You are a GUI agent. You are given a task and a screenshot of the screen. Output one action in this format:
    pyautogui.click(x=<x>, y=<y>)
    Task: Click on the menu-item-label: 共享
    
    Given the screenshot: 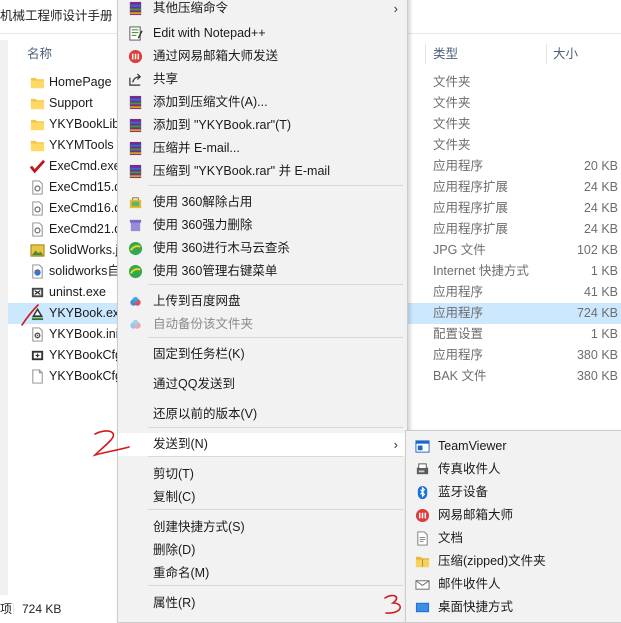 What is the action you would take?
    pyautogui.click(x=166, y=79)
    